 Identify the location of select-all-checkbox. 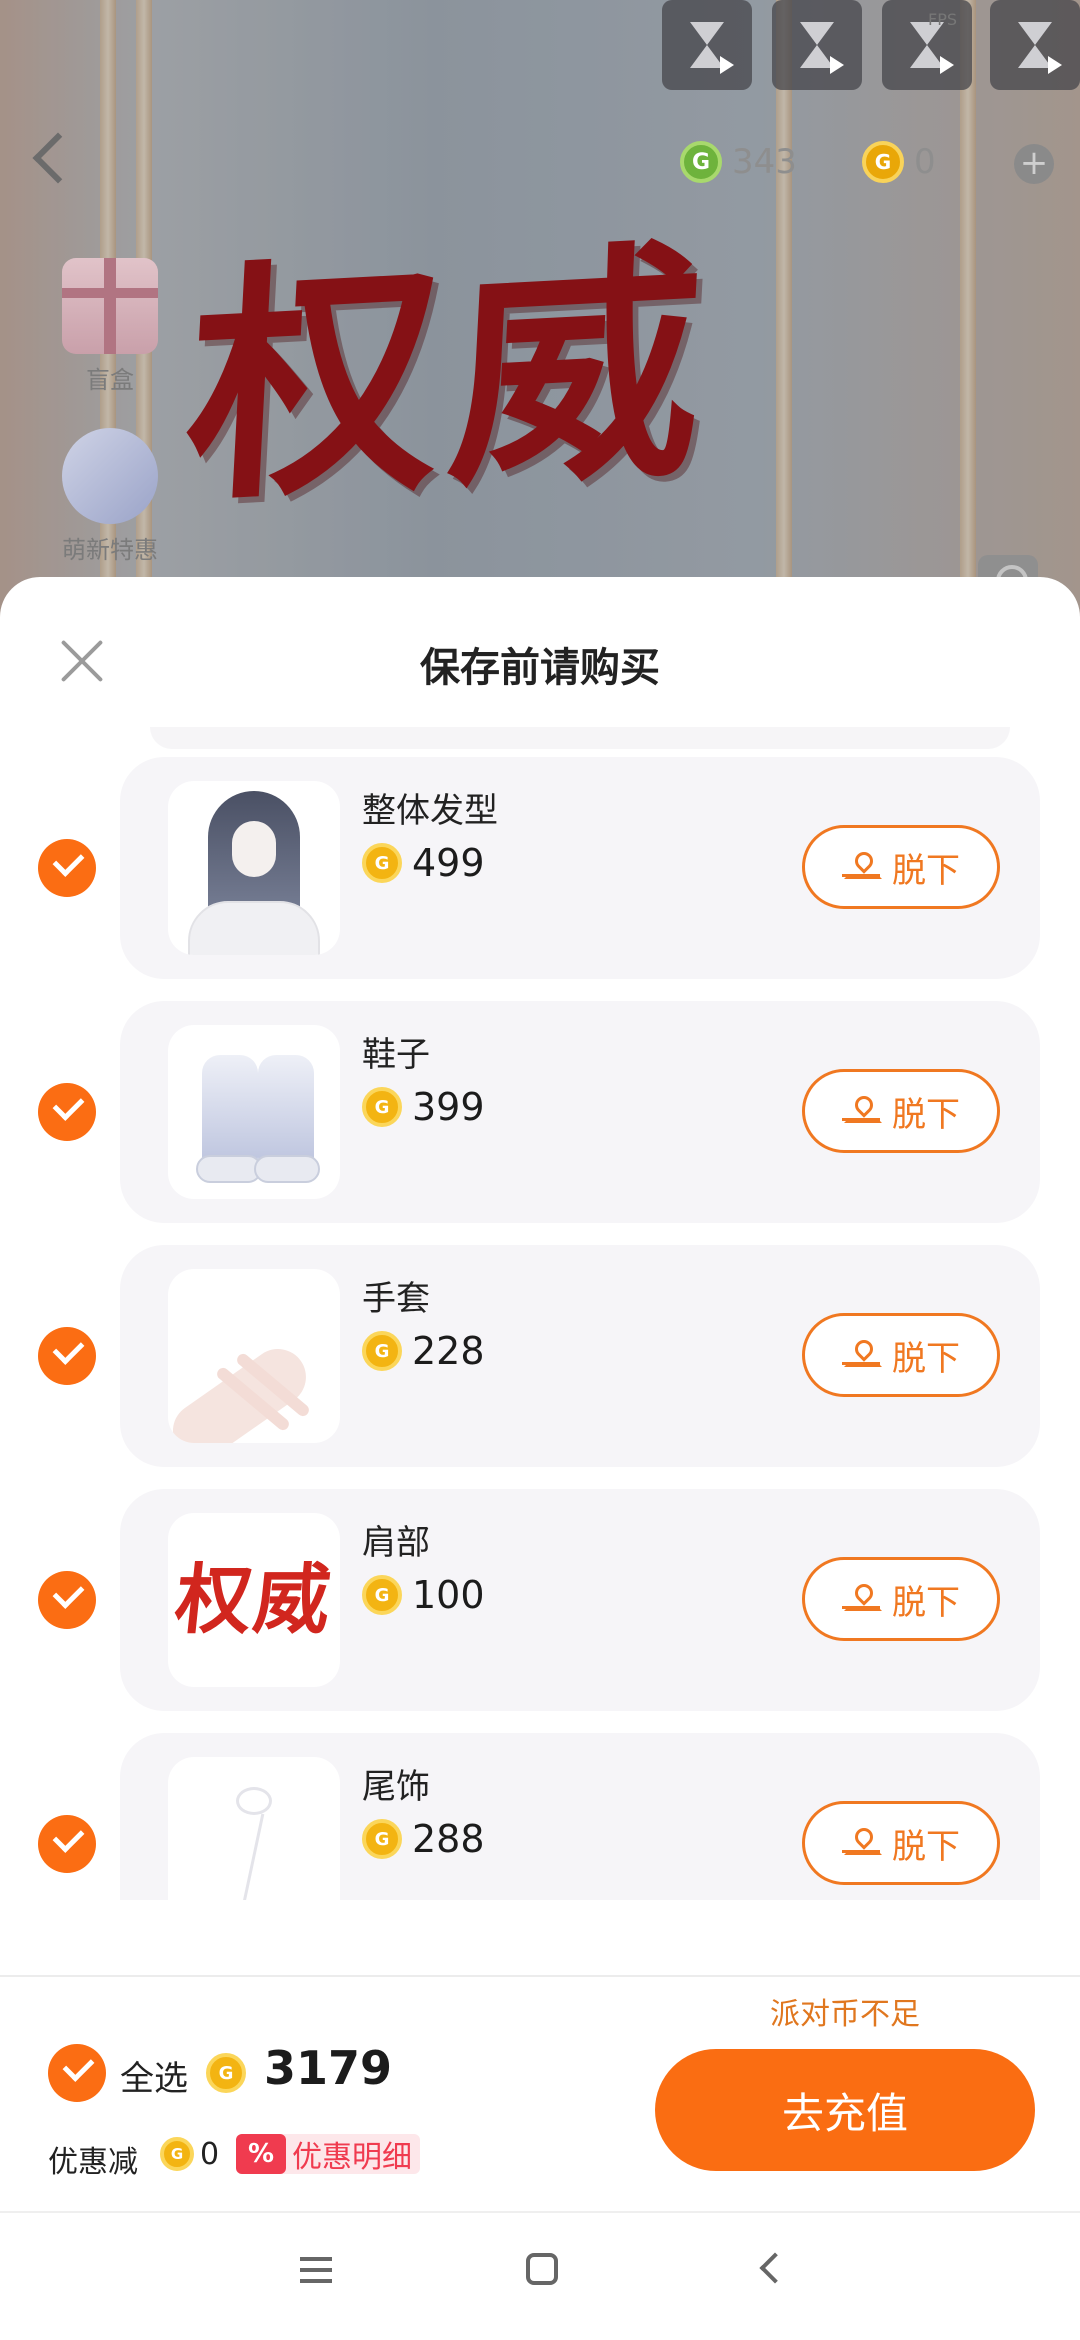
(77, 2073).